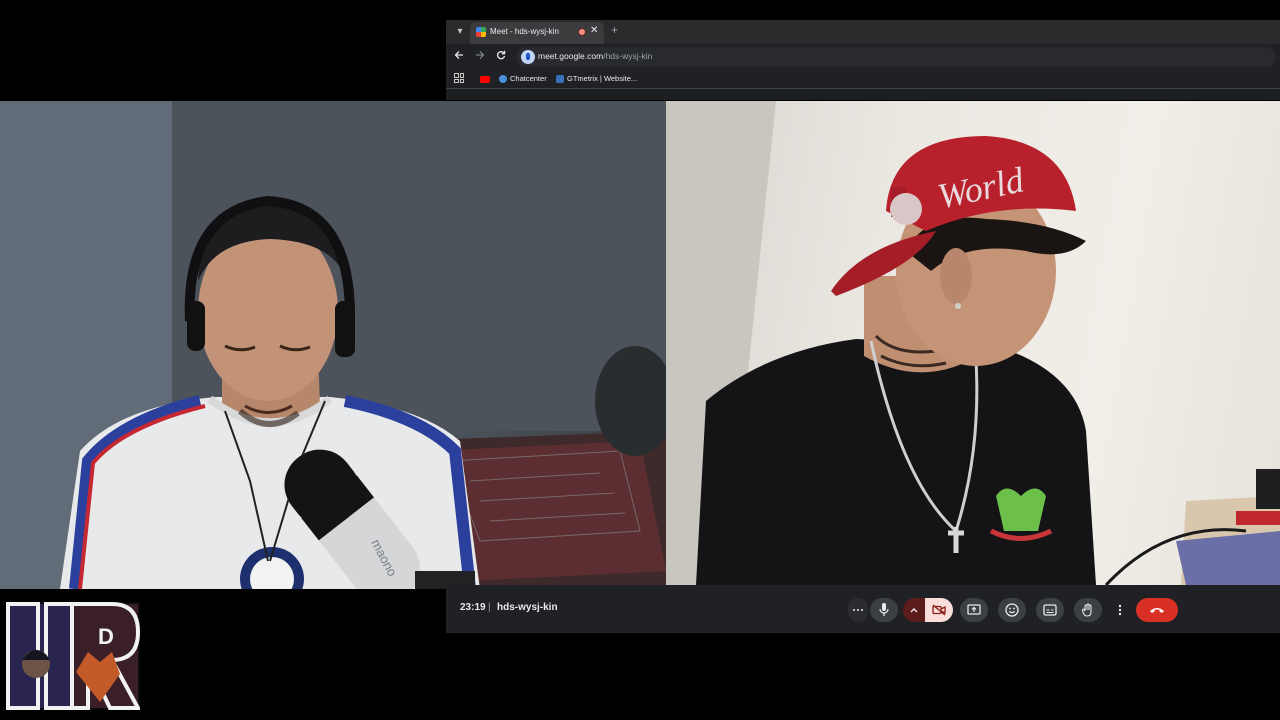 The image size is (1280, 720). What do you see at coordinates (628, 56) in the screenshot?
I see `url-path: /hds-wysj-kin` at bounding box center [628, 56].